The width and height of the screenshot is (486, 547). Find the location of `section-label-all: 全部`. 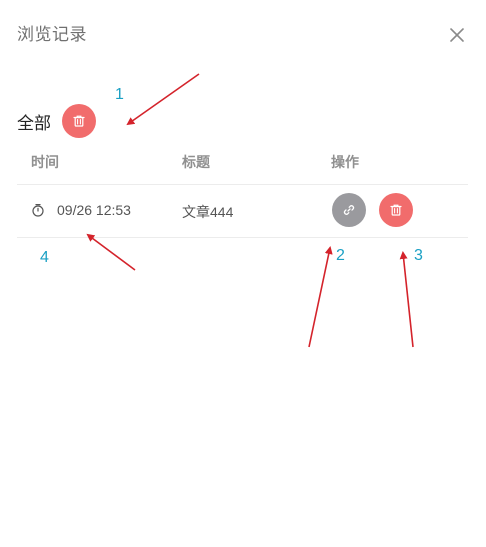

section-label-all: 全部 is located at coordinates (34, 123).